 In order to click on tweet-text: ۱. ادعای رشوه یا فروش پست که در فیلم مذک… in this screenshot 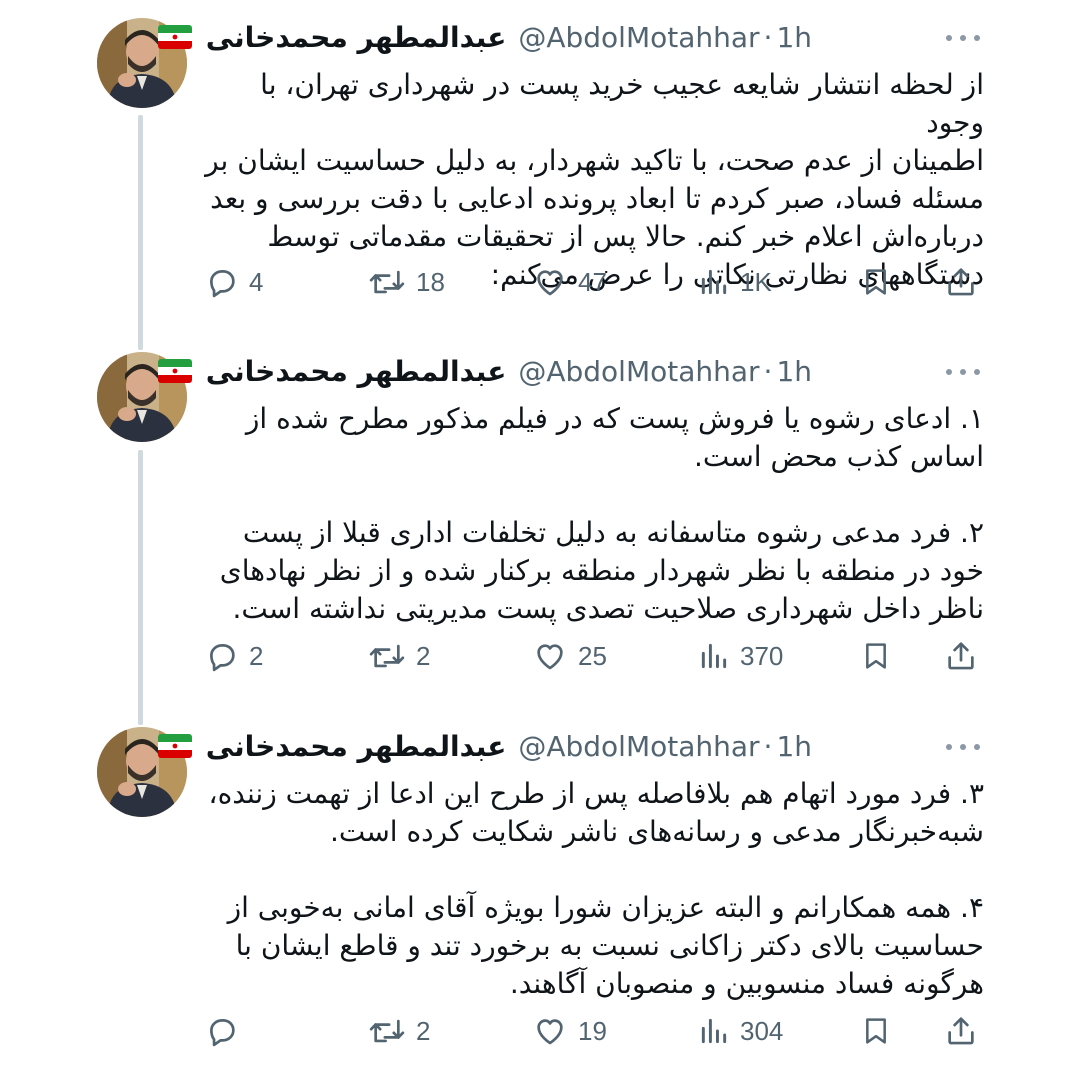, I will do `click(601, 513)`.